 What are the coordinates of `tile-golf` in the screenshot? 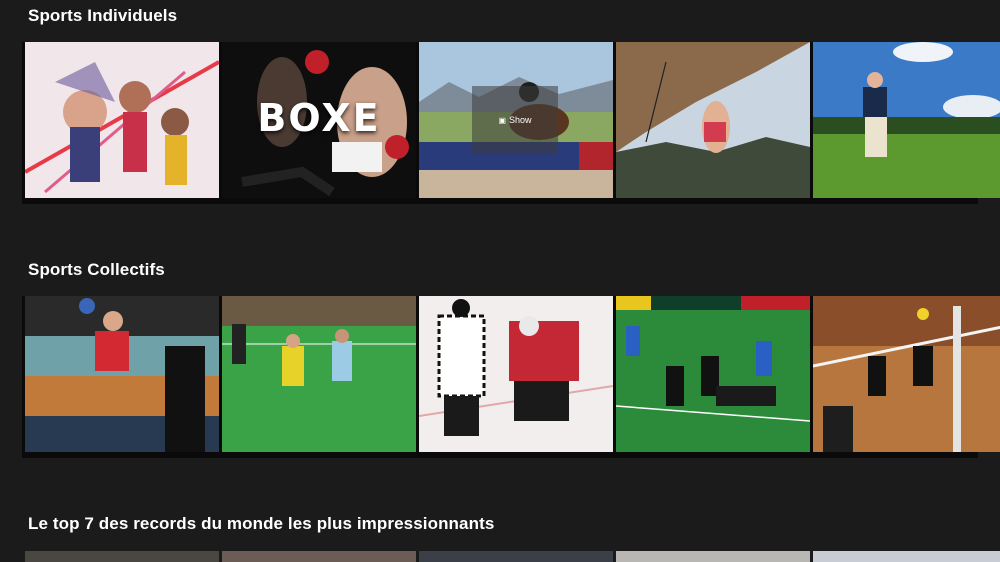 It's located at (906, 120).